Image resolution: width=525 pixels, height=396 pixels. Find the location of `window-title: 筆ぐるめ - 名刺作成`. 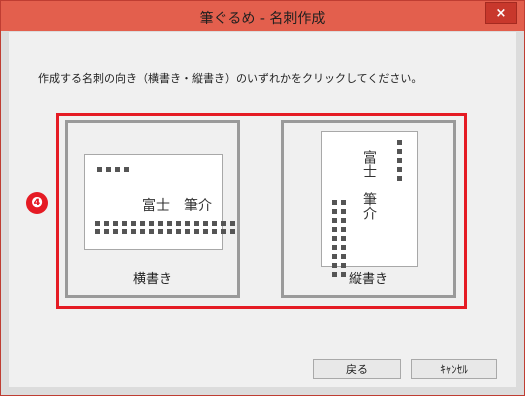

window-title: 筆ぐるめ - 名刺作成 is located at coordinates (262, 19).